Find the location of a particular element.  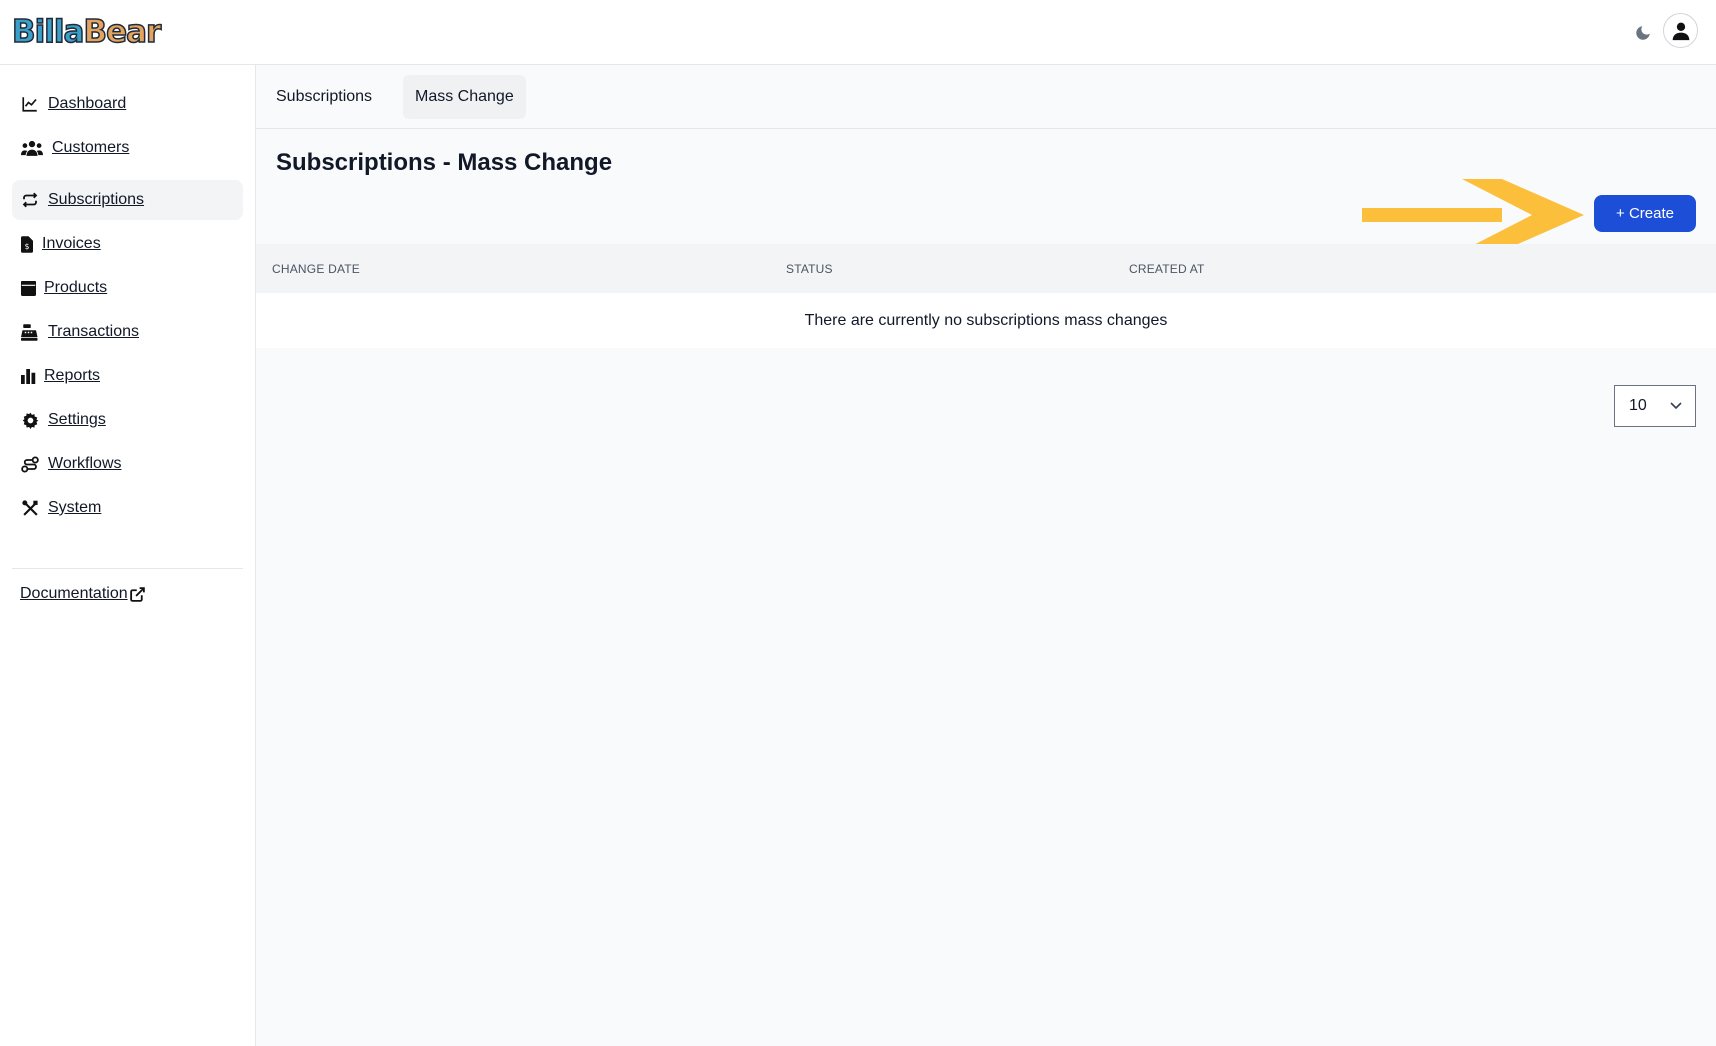

tab-mass-change: Mass Change is located at coordinates (464, 97).